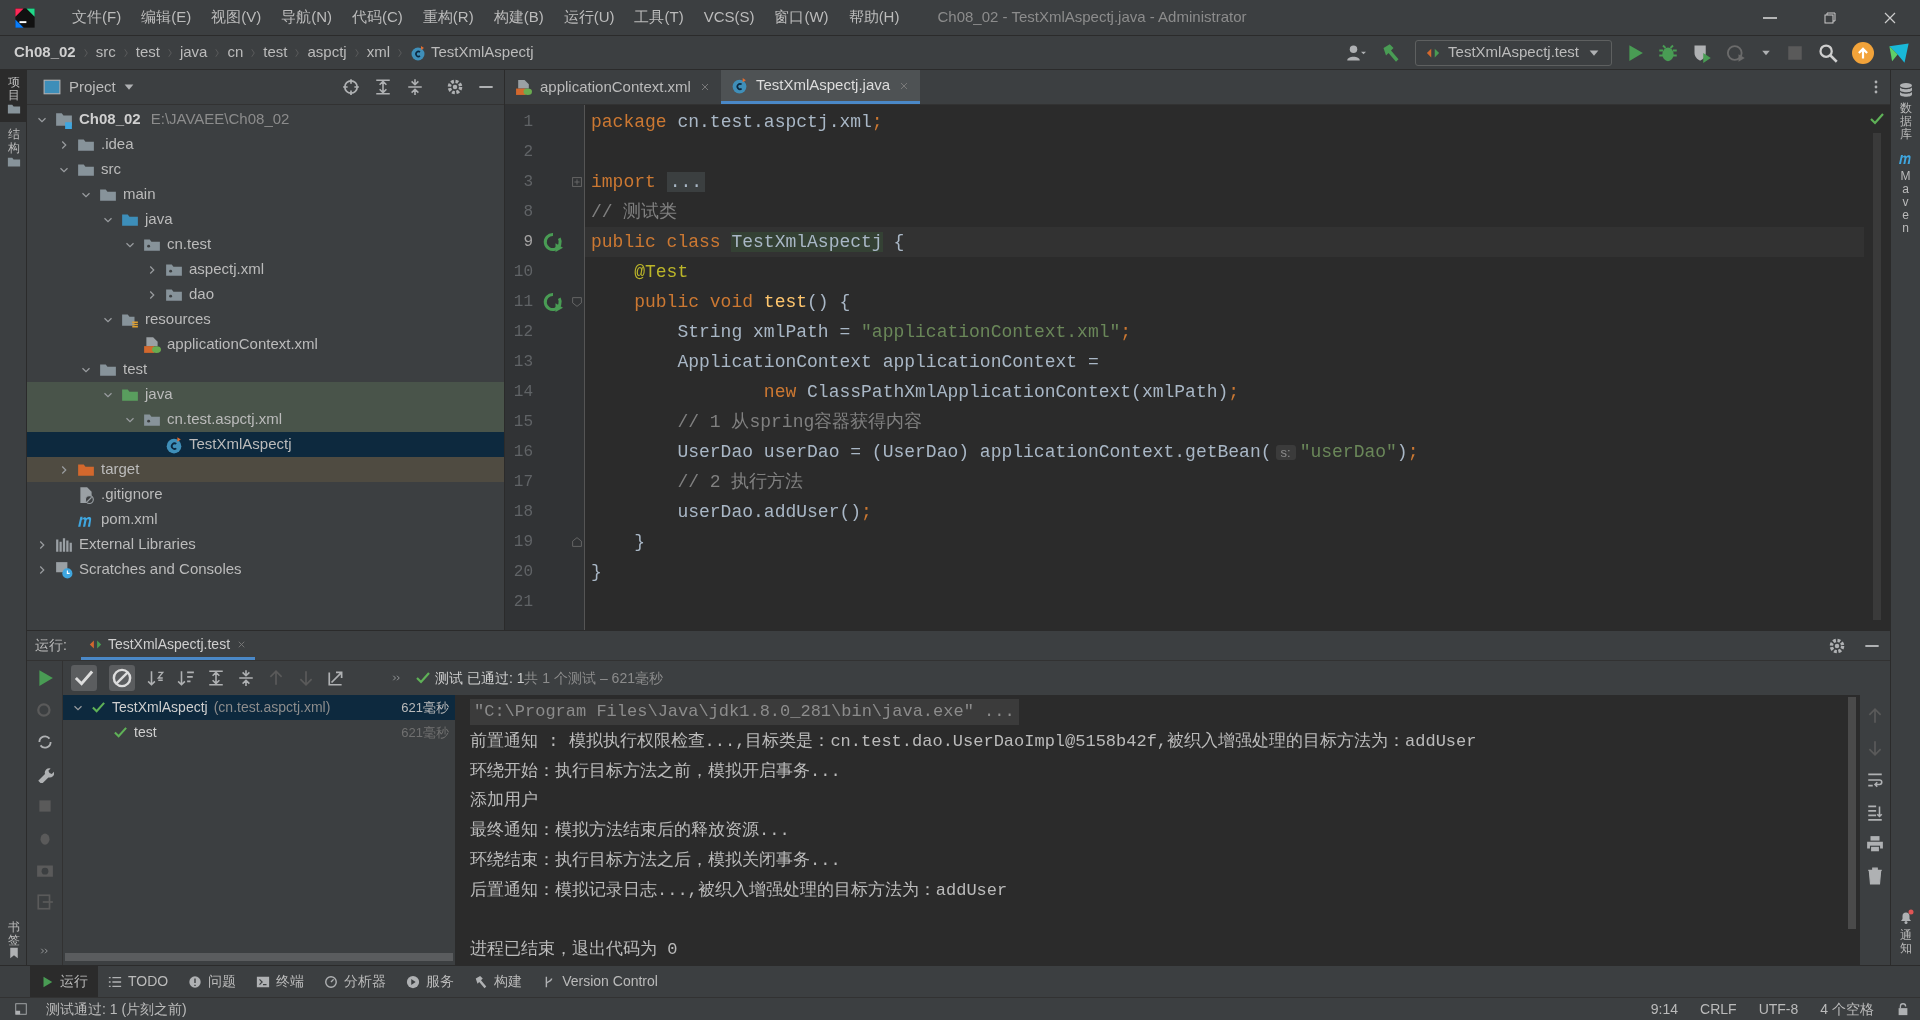 This screenshot has height=1020, width=1920. I want to click on tree-item: Scratches and Consoles, so click(265, 569).